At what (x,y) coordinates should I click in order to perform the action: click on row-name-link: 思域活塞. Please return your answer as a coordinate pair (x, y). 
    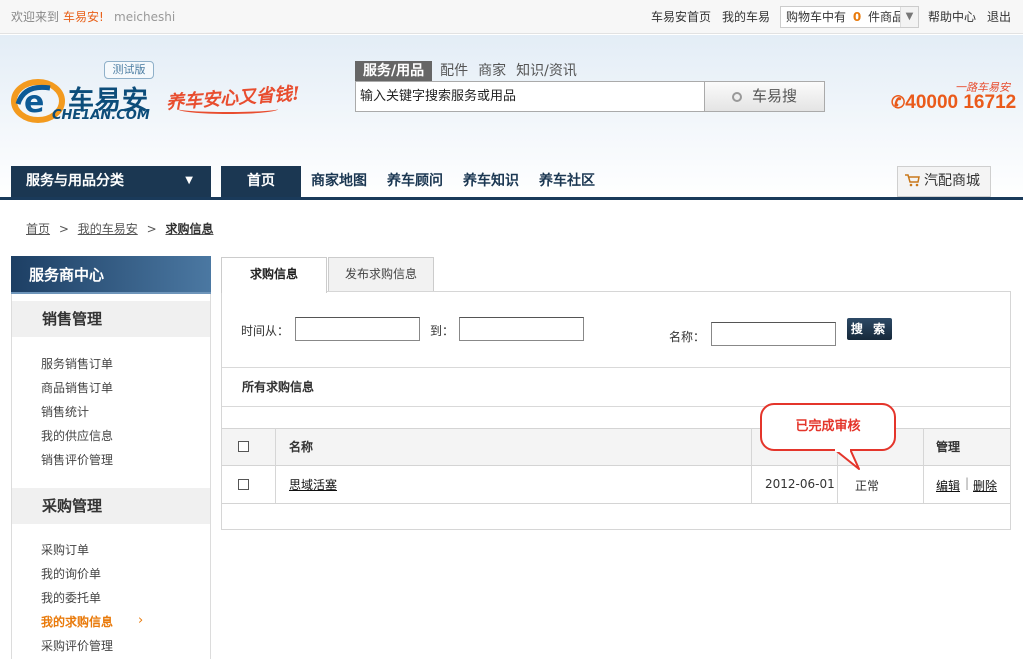
    Looking at the image, I should click on (313, 484).